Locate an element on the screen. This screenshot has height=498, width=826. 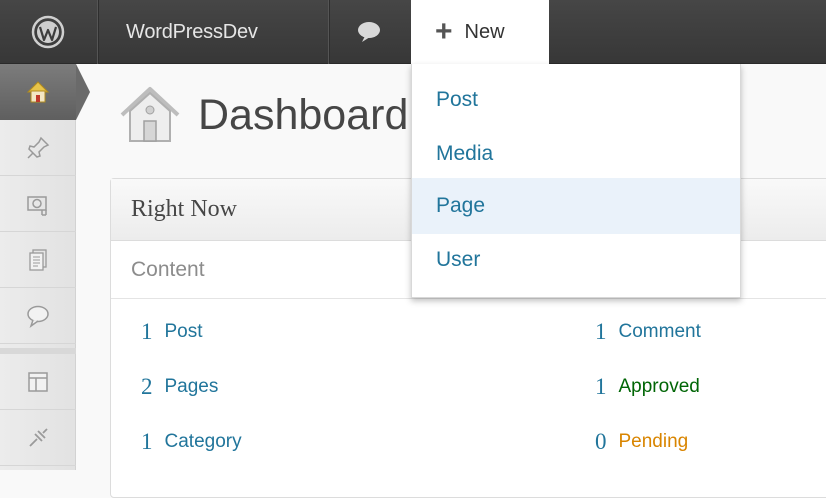
section-label: Content is located at coordinates (168, 269).